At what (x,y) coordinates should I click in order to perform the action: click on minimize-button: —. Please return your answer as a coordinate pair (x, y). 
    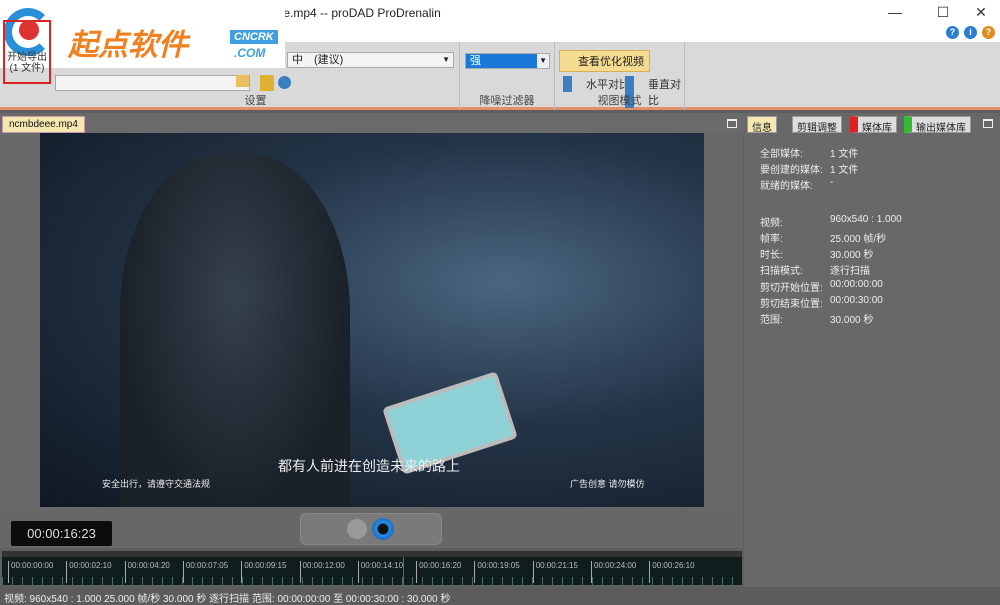
    Looking at the image, I should click on (895, 12).